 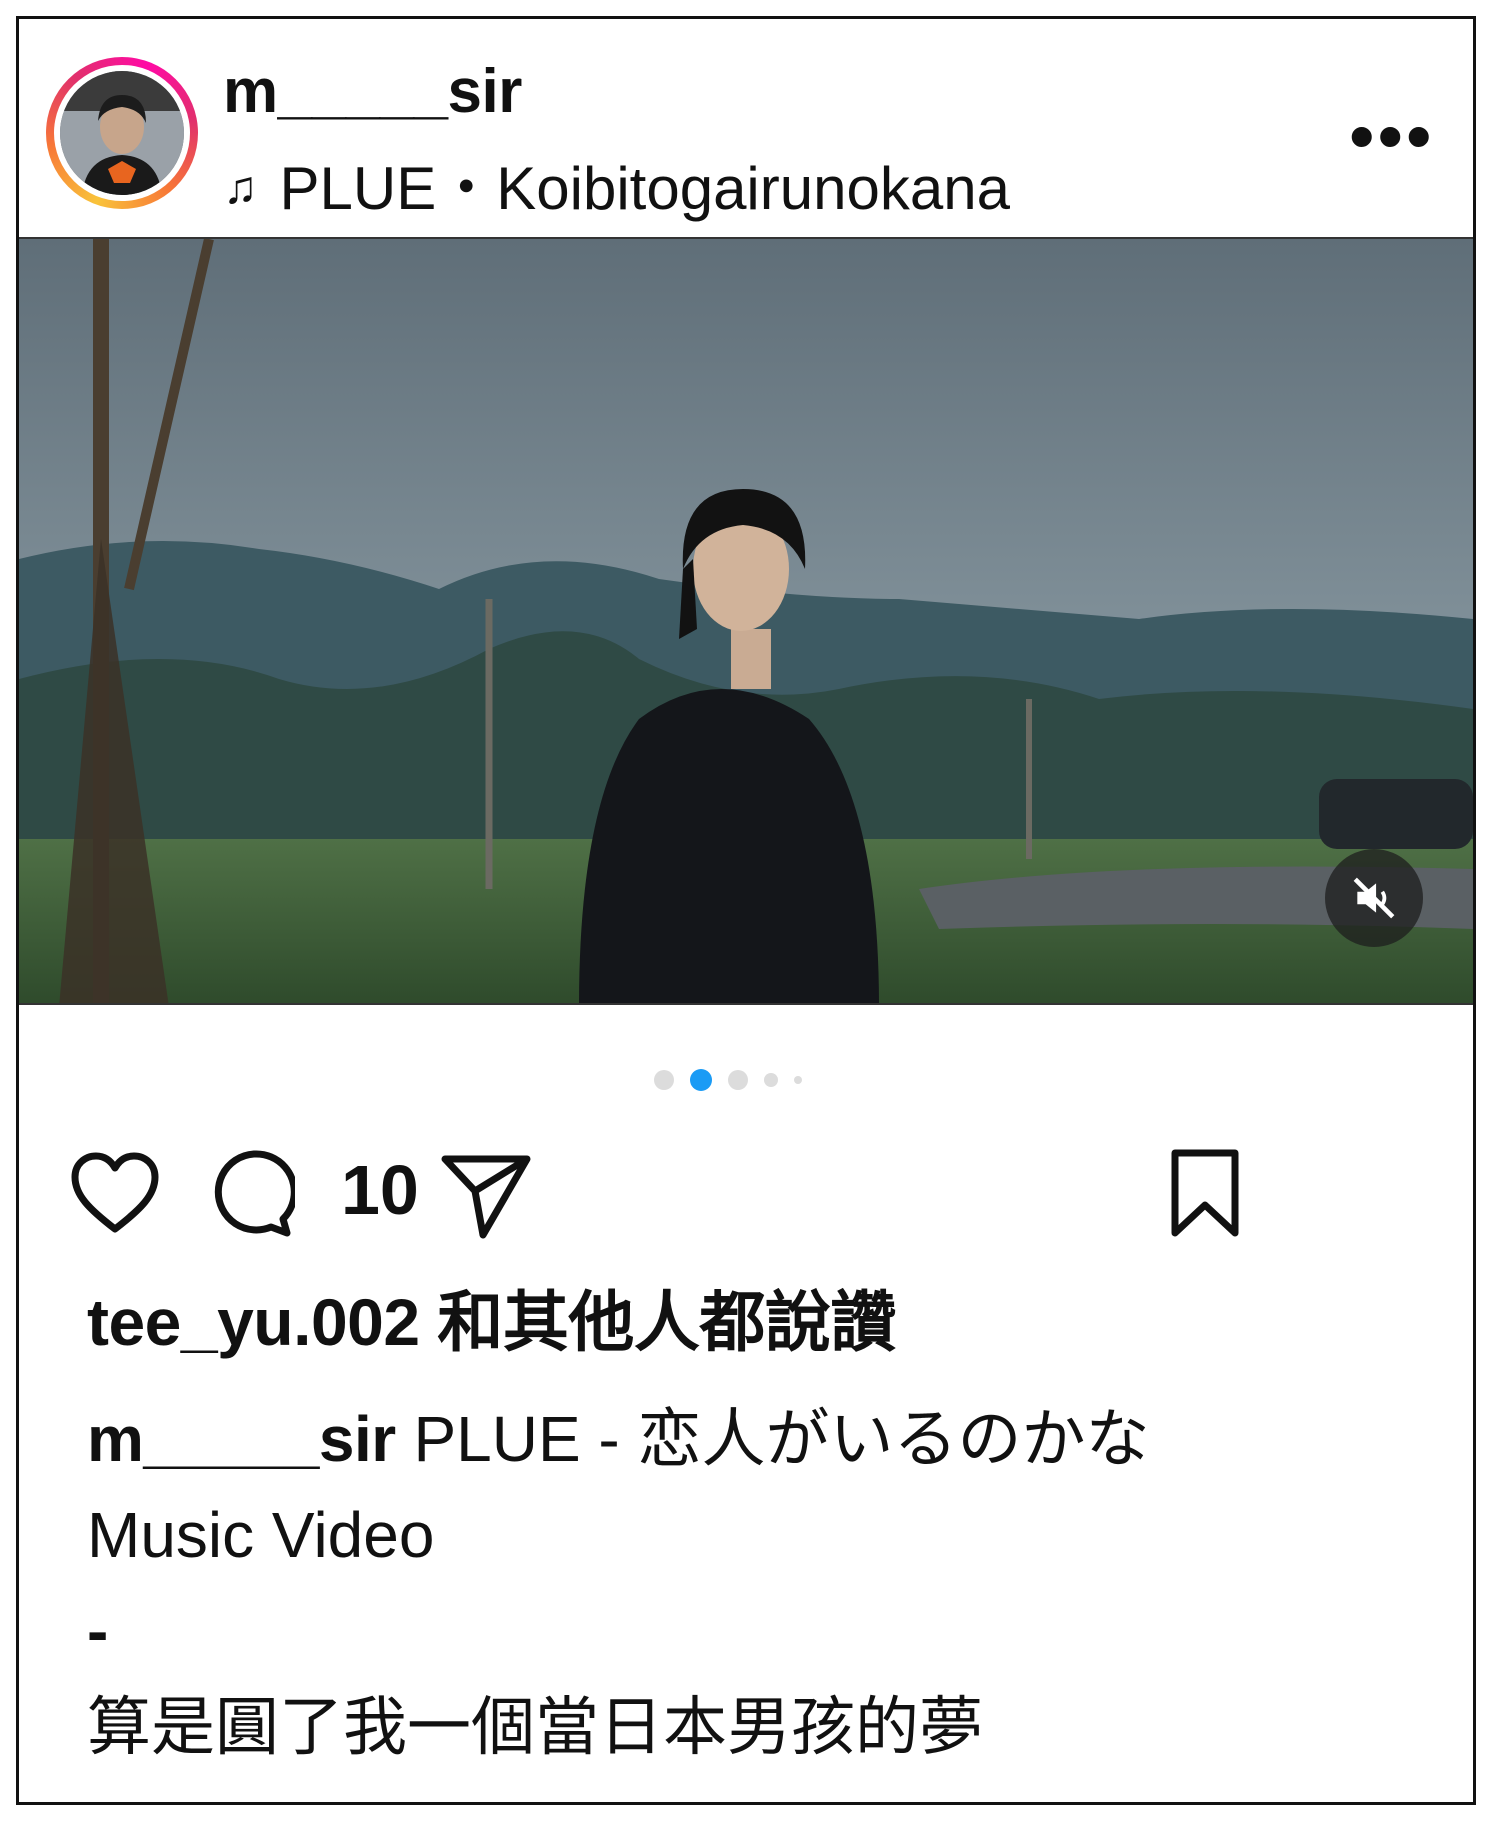 I want to click on like-heart-icon, so click(x=115, y=1193).